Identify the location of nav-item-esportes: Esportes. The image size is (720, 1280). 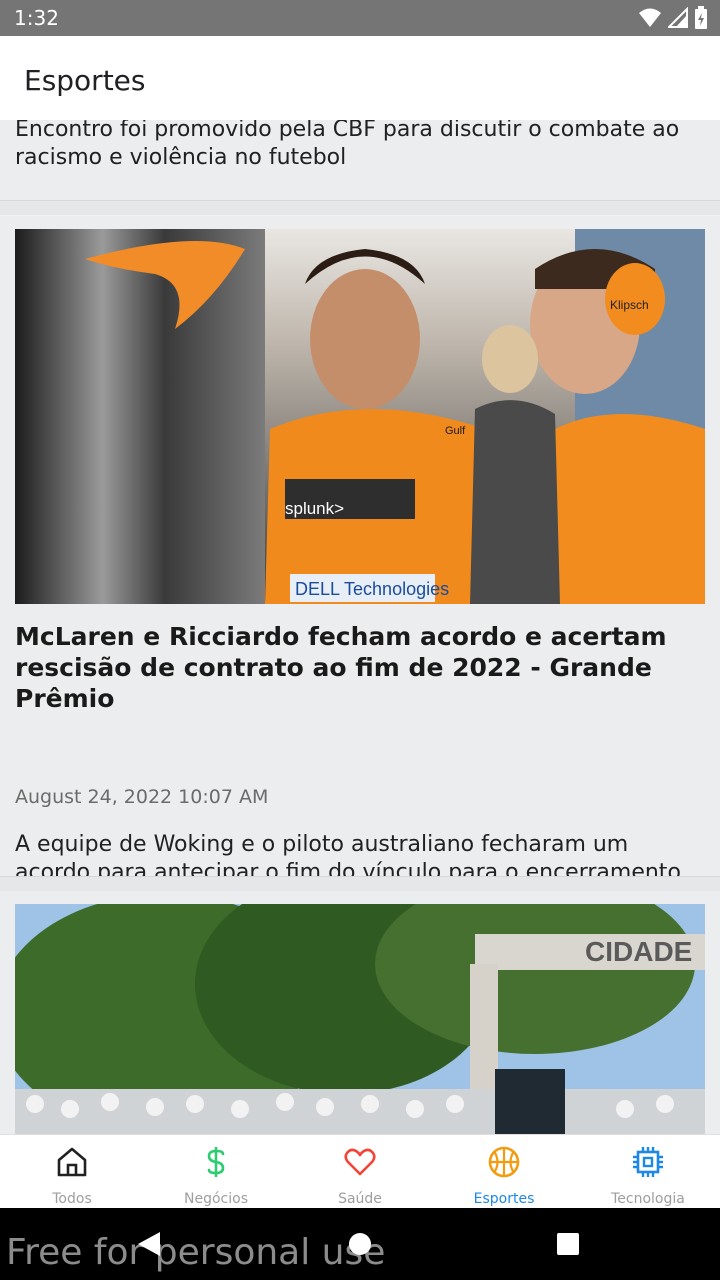
(504, 1172).